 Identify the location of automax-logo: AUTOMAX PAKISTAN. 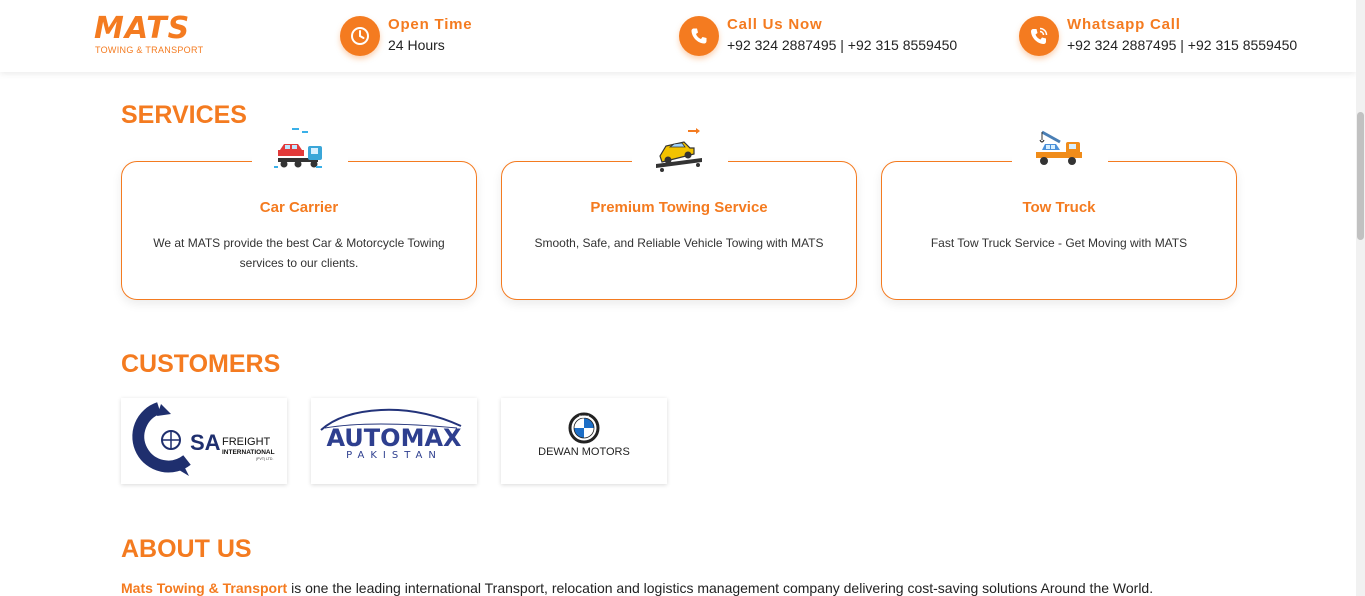
(391, 434).